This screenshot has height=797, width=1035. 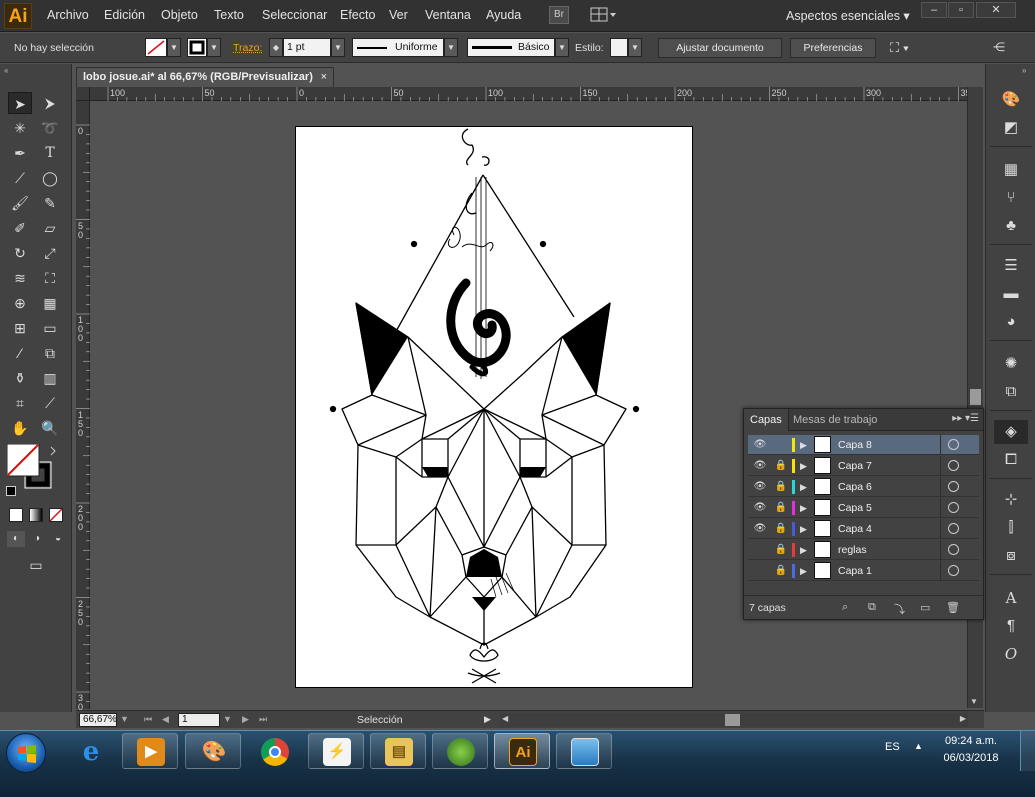 I want to click on layer-row: 🔒 ▶ Capa 1, so click(x=863, y=571).